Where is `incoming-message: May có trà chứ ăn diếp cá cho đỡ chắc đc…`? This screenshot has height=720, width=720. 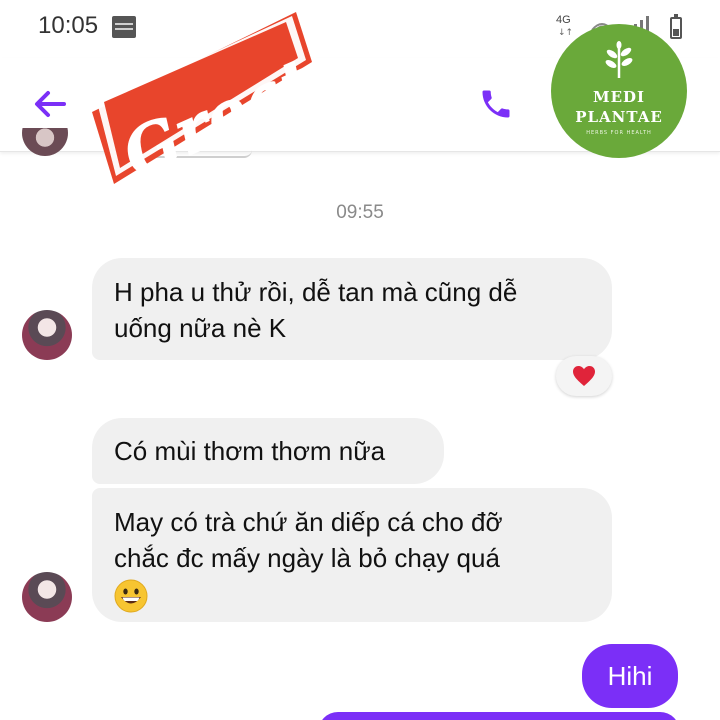
incoming-message: May có trà chứ ăn diếp cá cho đỡ chắc đc… is located at coordinates (352, 555).